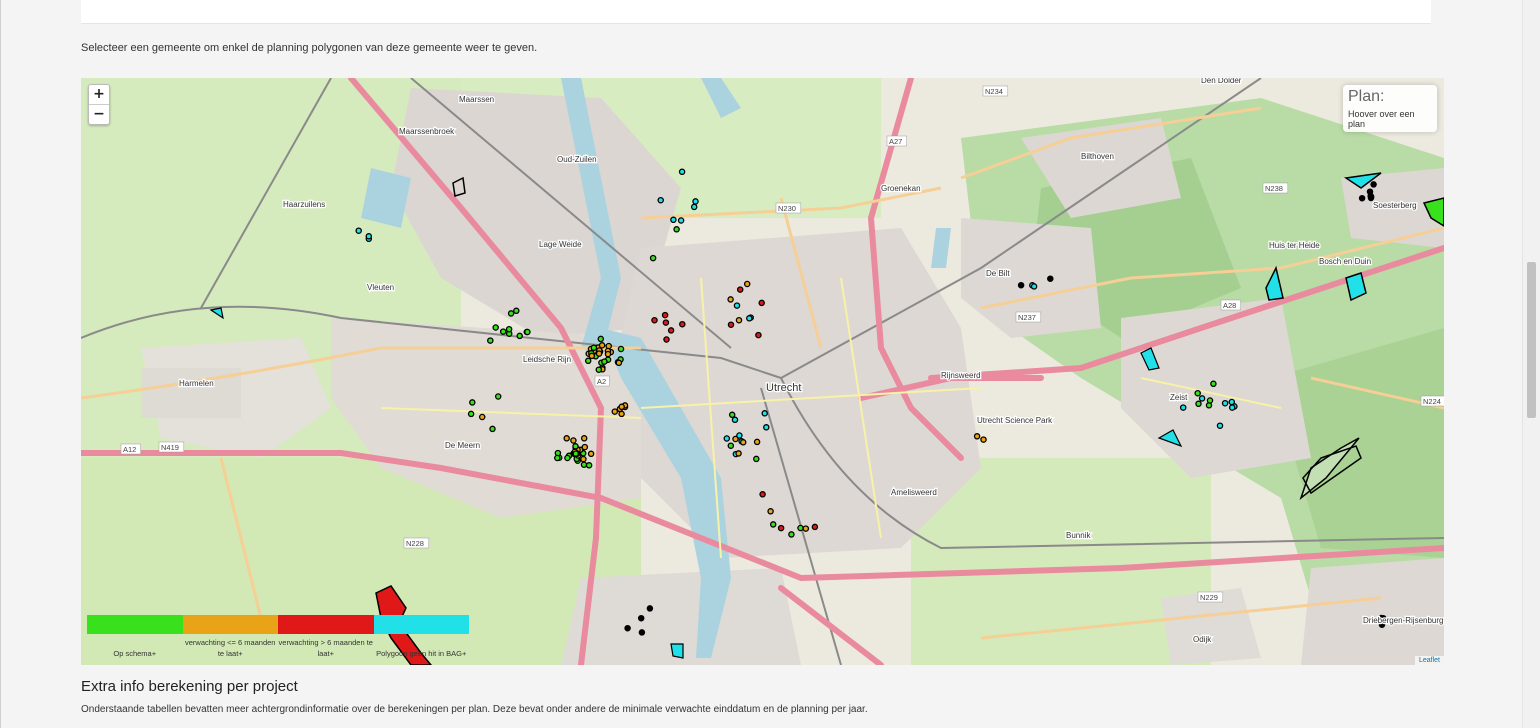 This screenshot has width=1540, height=728. Describe the element at coordinates (230, 648) in the screenshot. I see `legend-label-late-short: verwachting <= 6 maanden te laat+` at that location.